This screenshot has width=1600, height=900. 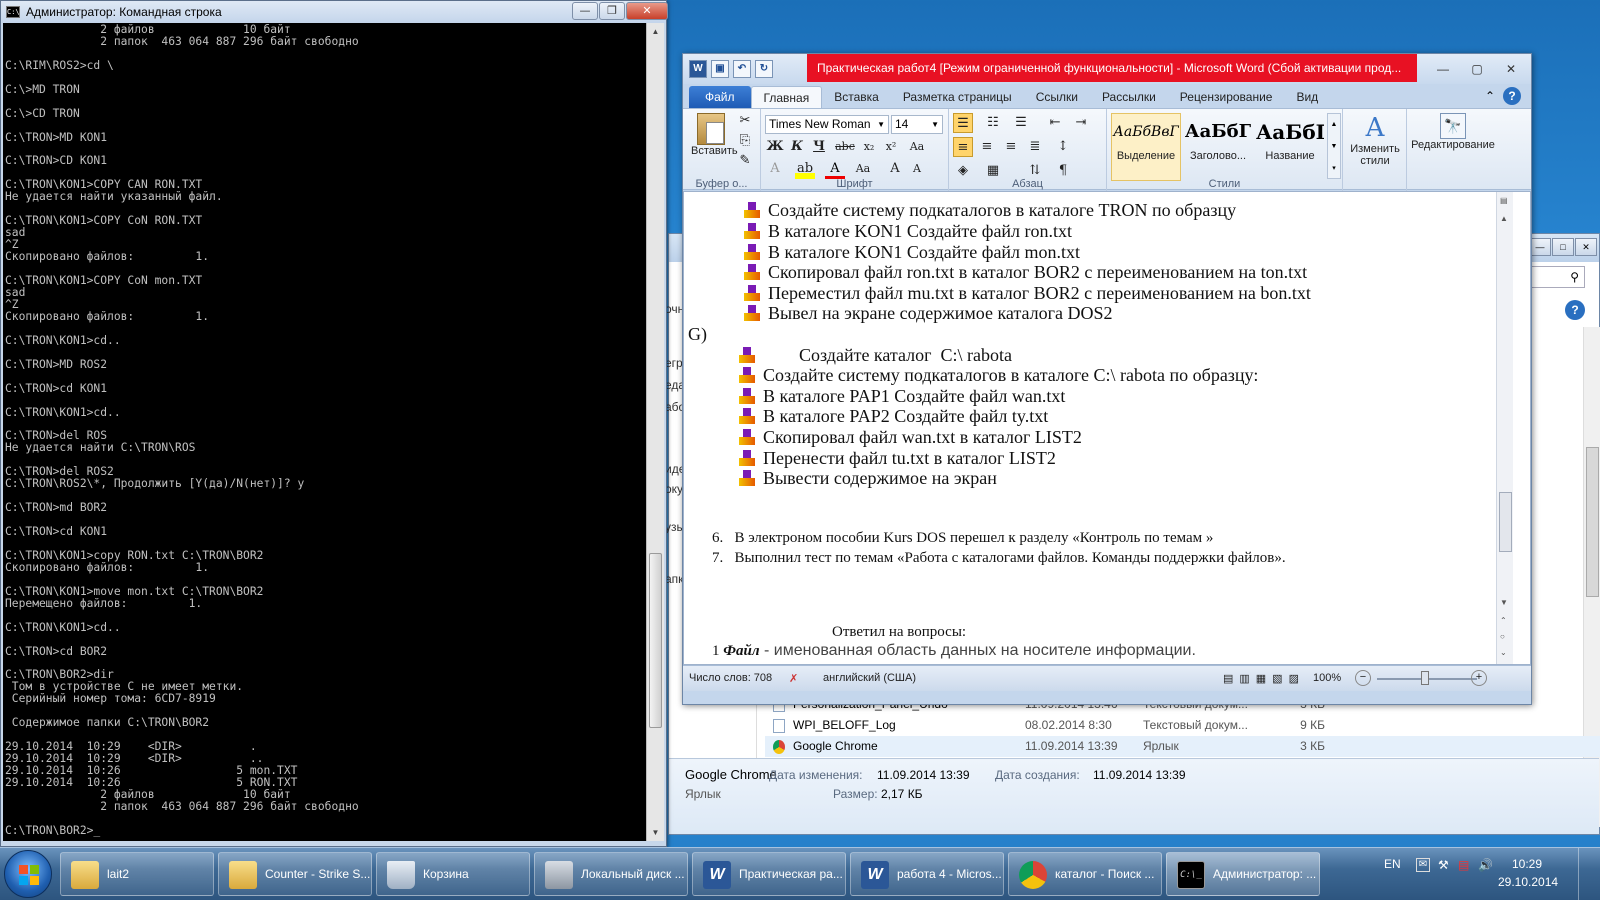 I want to click on font-size-select: 14 ▼, so click(x=917, y=124).